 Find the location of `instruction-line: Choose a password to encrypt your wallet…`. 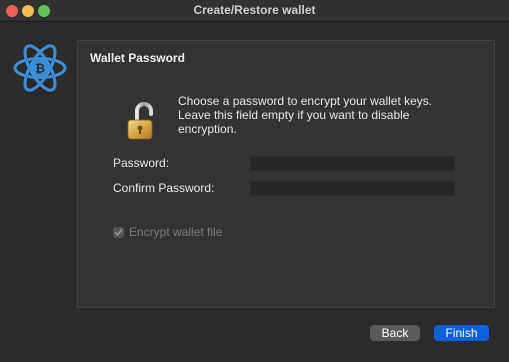

instruction-line: Choose a password to encrypt your wallet… is located at coordinates (305, 101).